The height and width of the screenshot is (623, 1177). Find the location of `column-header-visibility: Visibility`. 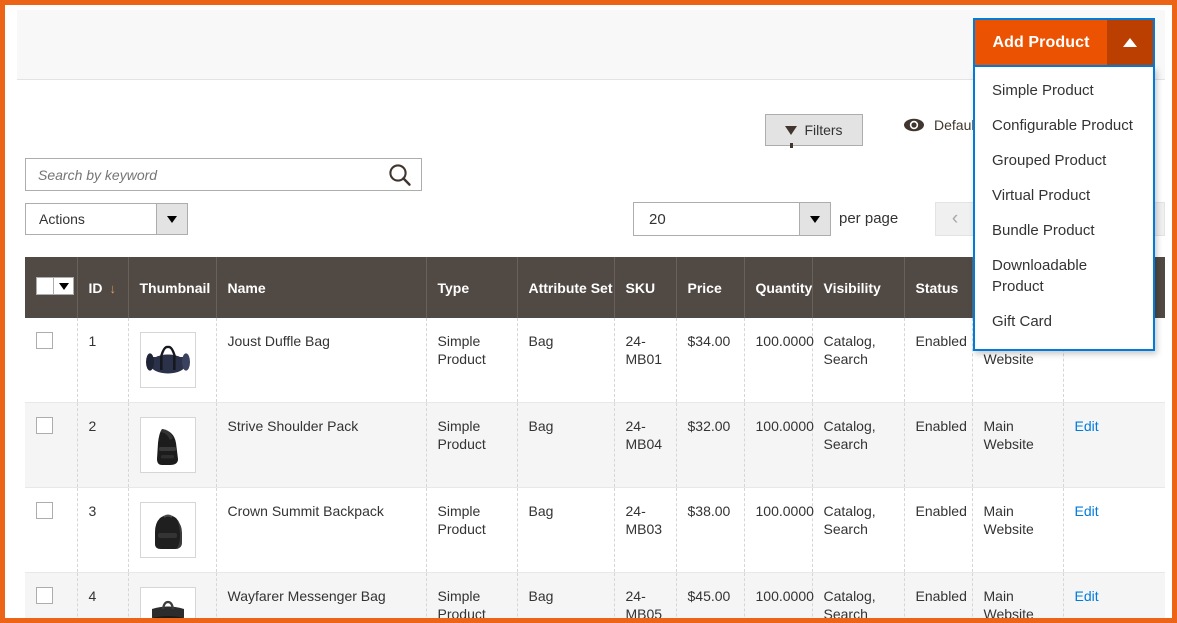

column-header-visibility: Visibility is located at coordinates (858, 287).